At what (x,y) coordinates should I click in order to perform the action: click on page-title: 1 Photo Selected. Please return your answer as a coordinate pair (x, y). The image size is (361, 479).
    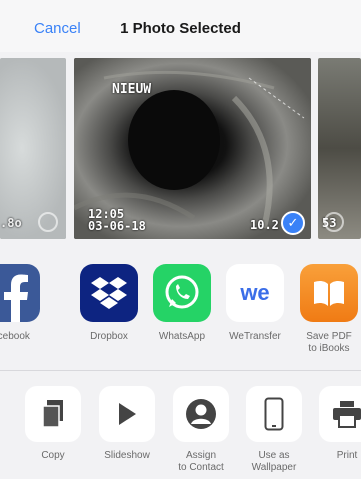
    Looking at the image, I should click on (180, 28).